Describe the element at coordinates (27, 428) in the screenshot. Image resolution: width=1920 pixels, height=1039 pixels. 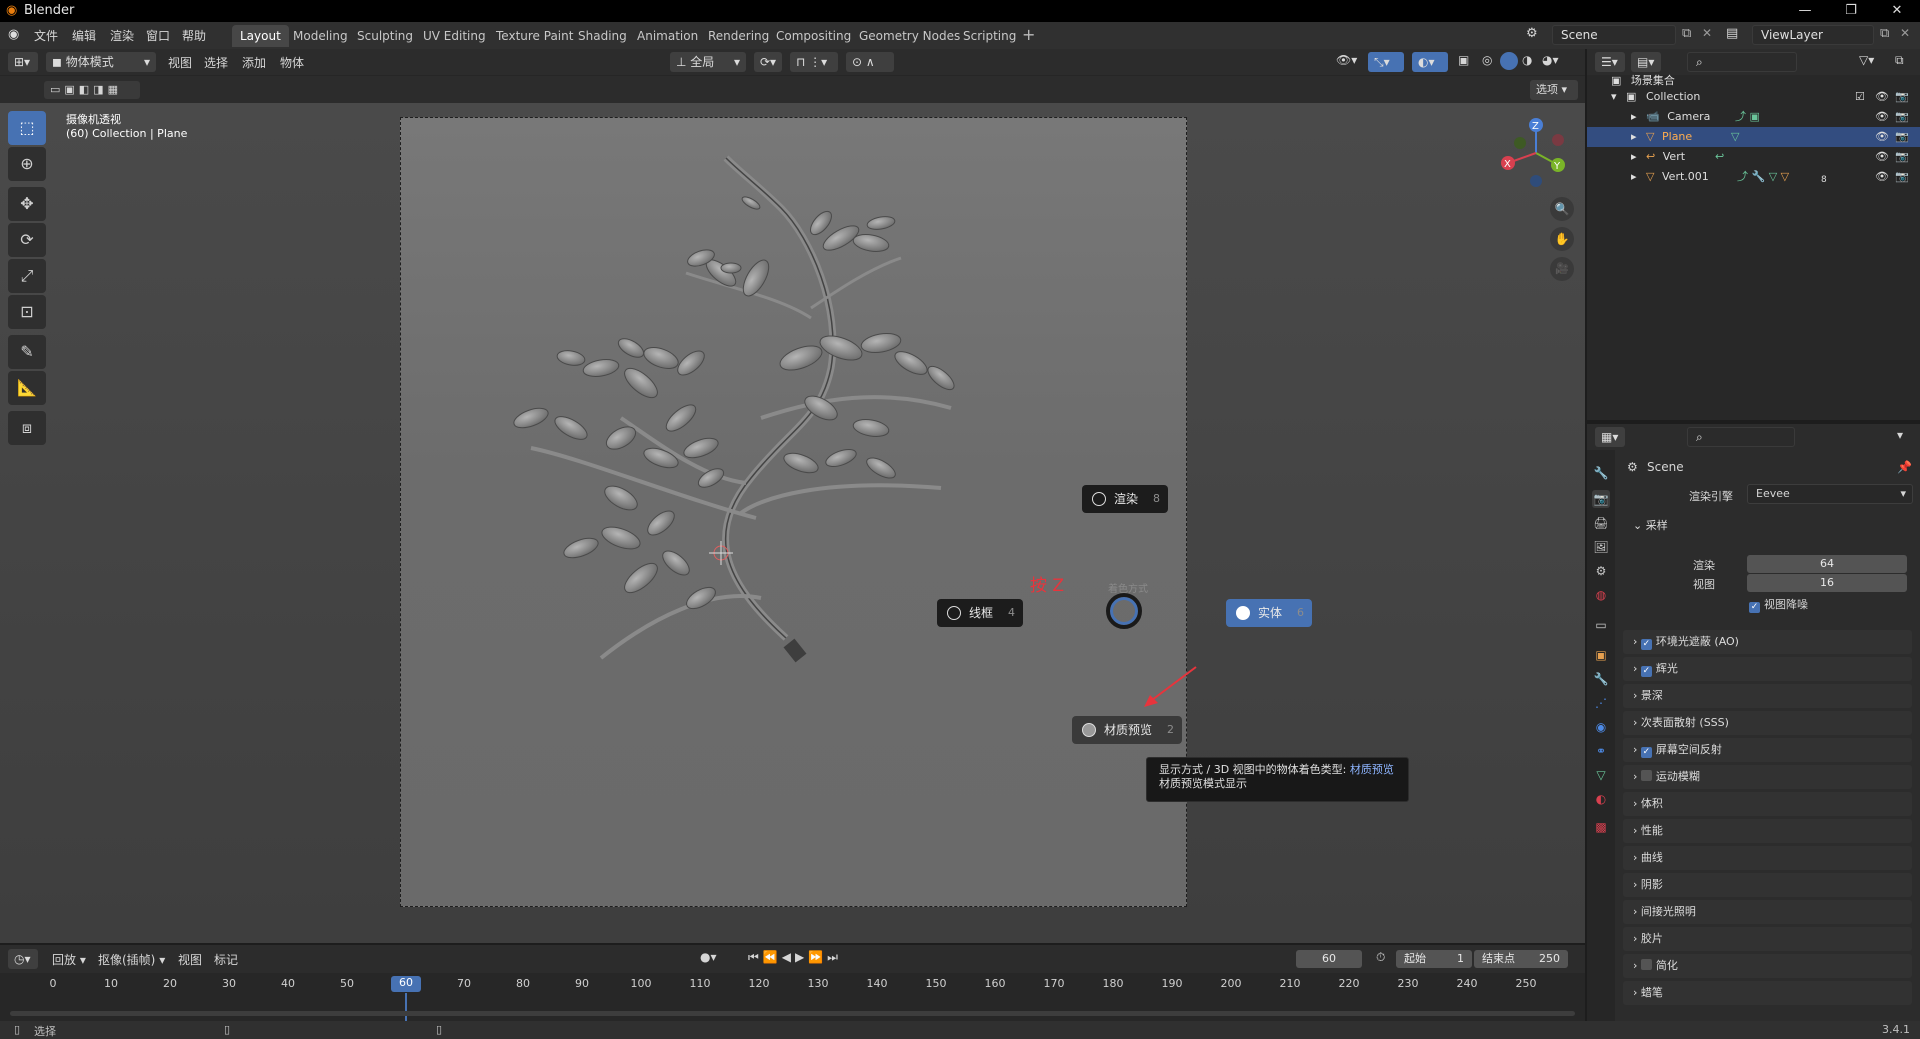
I see `add-cube-icon: ⧈` at that location.